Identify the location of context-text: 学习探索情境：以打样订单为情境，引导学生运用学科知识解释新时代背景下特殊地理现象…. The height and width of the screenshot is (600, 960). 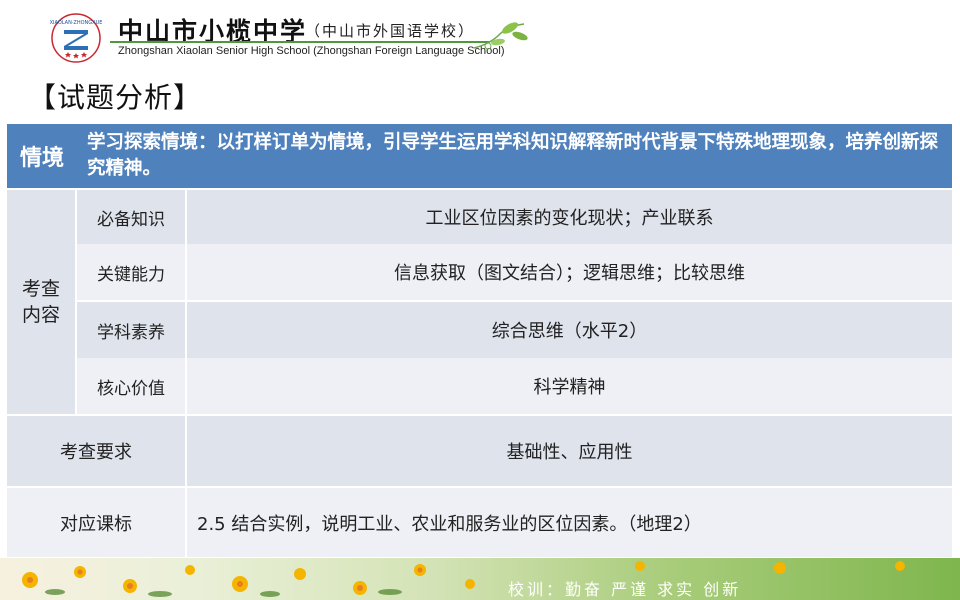
(513, 155).